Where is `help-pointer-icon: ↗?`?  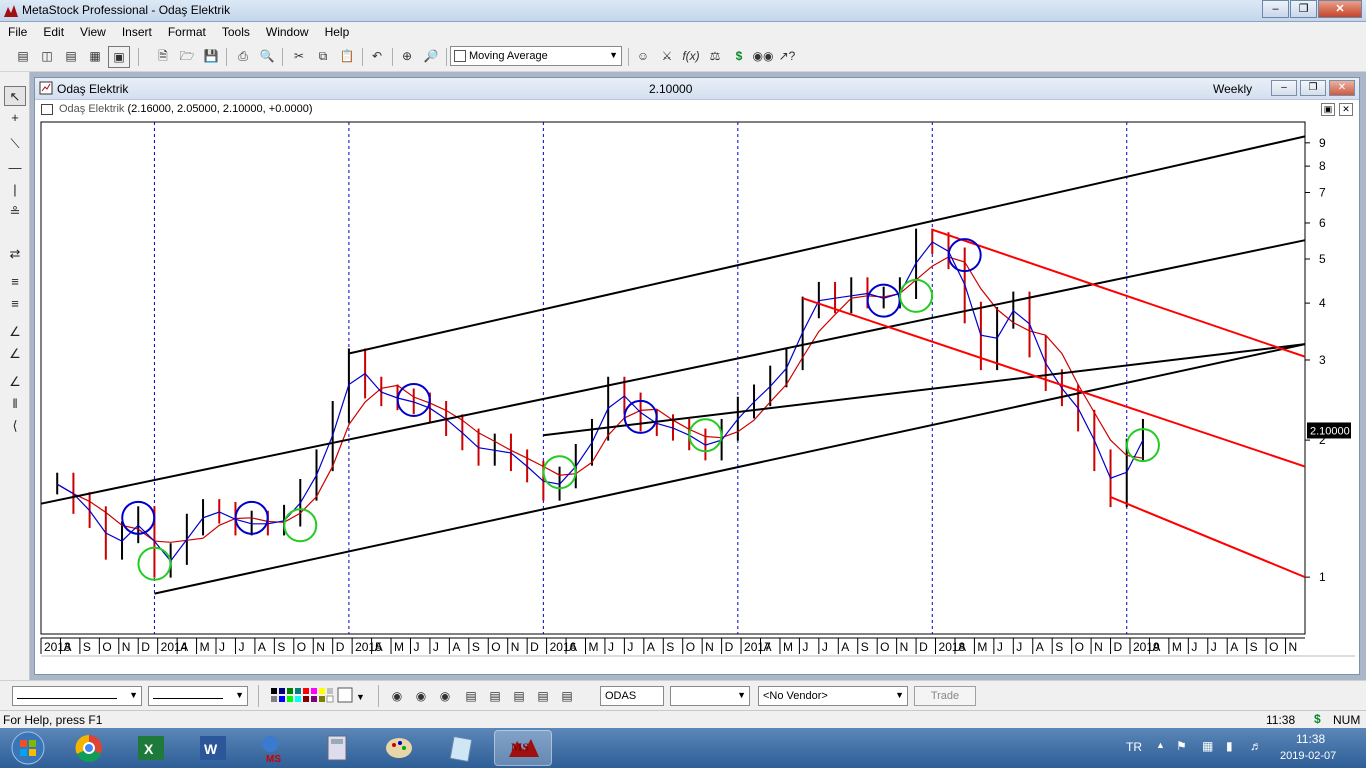 help-pointer-icon: ↗? is located at coordinates (787, 57).